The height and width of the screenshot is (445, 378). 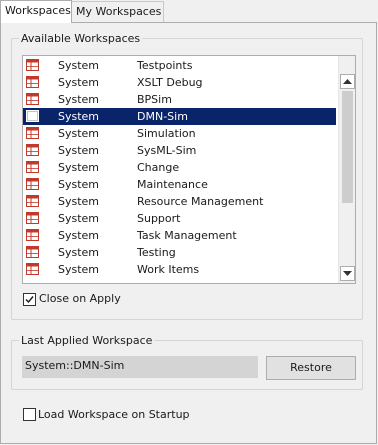 I want to click on list-item: System Work Items, so click(x=179, y=269).